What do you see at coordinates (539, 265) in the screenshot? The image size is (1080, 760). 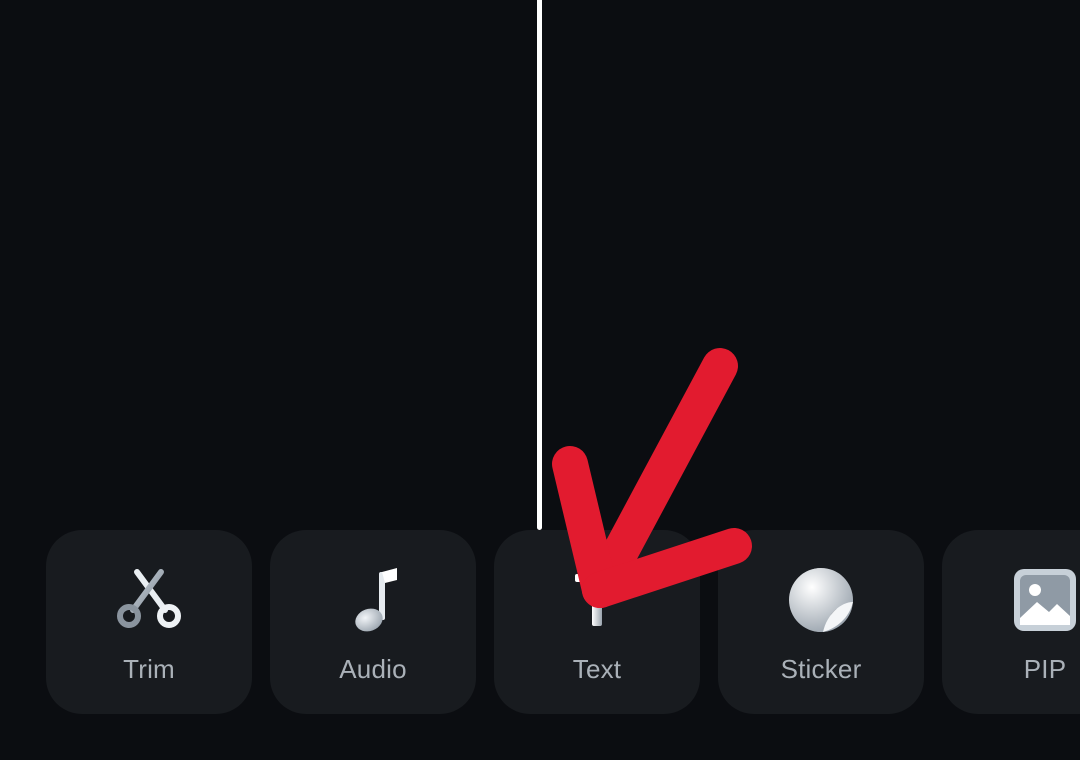 I see `timeline-playhead` at bounding box center [539, 265].